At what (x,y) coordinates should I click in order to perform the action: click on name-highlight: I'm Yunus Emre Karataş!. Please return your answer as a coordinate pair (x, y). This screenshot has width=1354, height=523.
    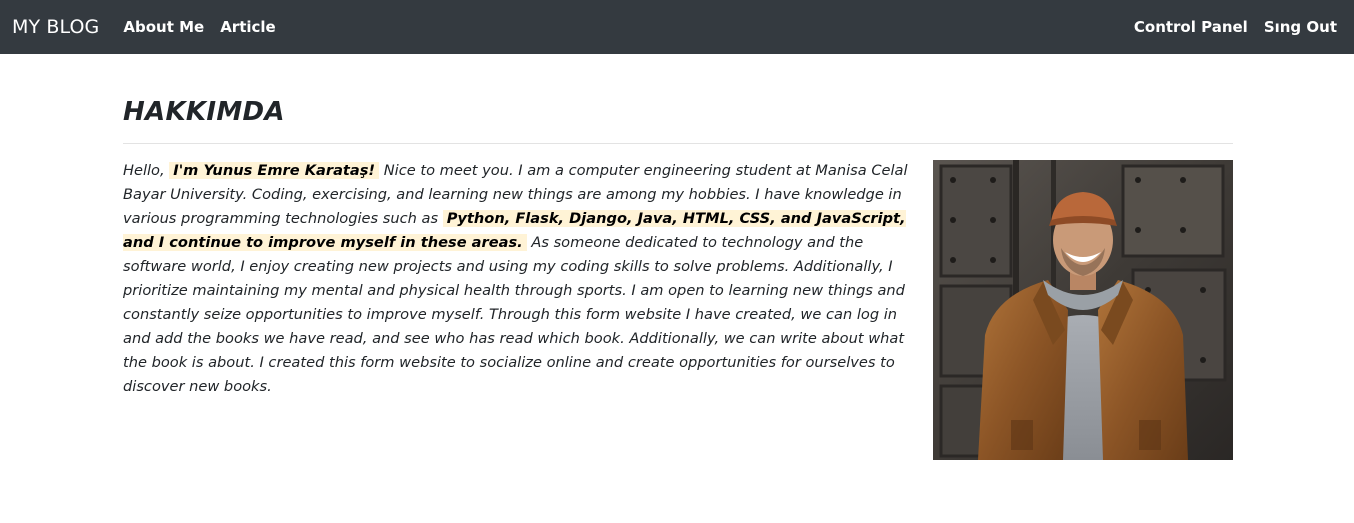
    Looking at the image, I should click on (274, 170).